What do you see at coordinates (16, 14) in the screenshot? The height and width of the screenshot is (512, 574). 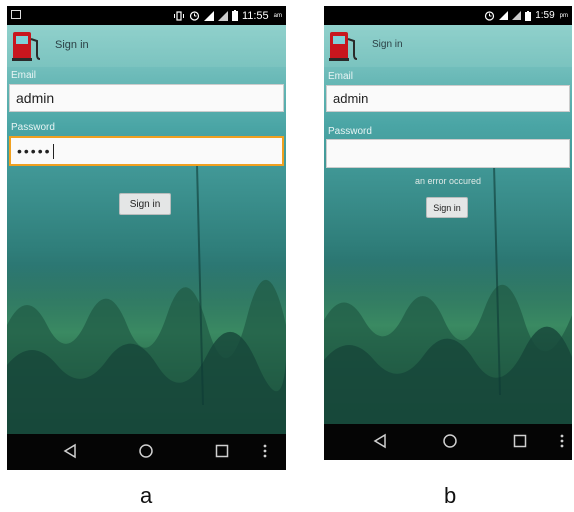 I see `notification-icon` at bounding box center [16, 14].